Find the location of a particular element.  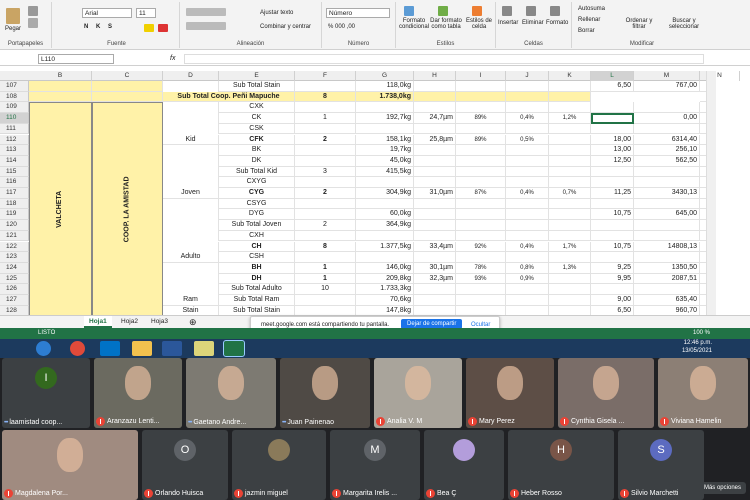

cell-g: 118,0kg is located at coordinates (385, 86).